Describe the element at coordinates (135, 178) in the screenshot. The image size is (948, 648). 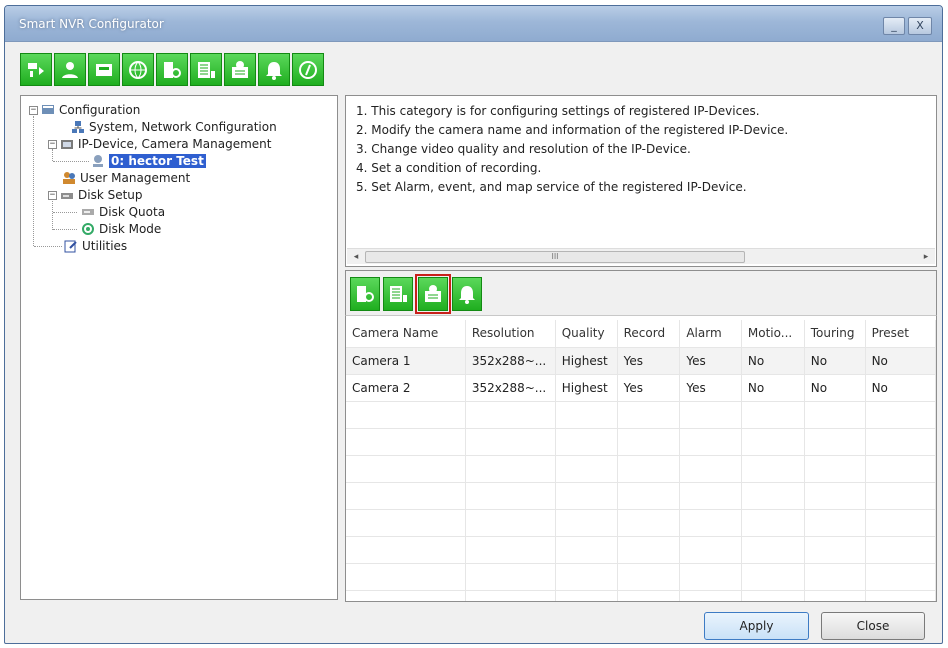
I see `tree-label: User Management` at that location.